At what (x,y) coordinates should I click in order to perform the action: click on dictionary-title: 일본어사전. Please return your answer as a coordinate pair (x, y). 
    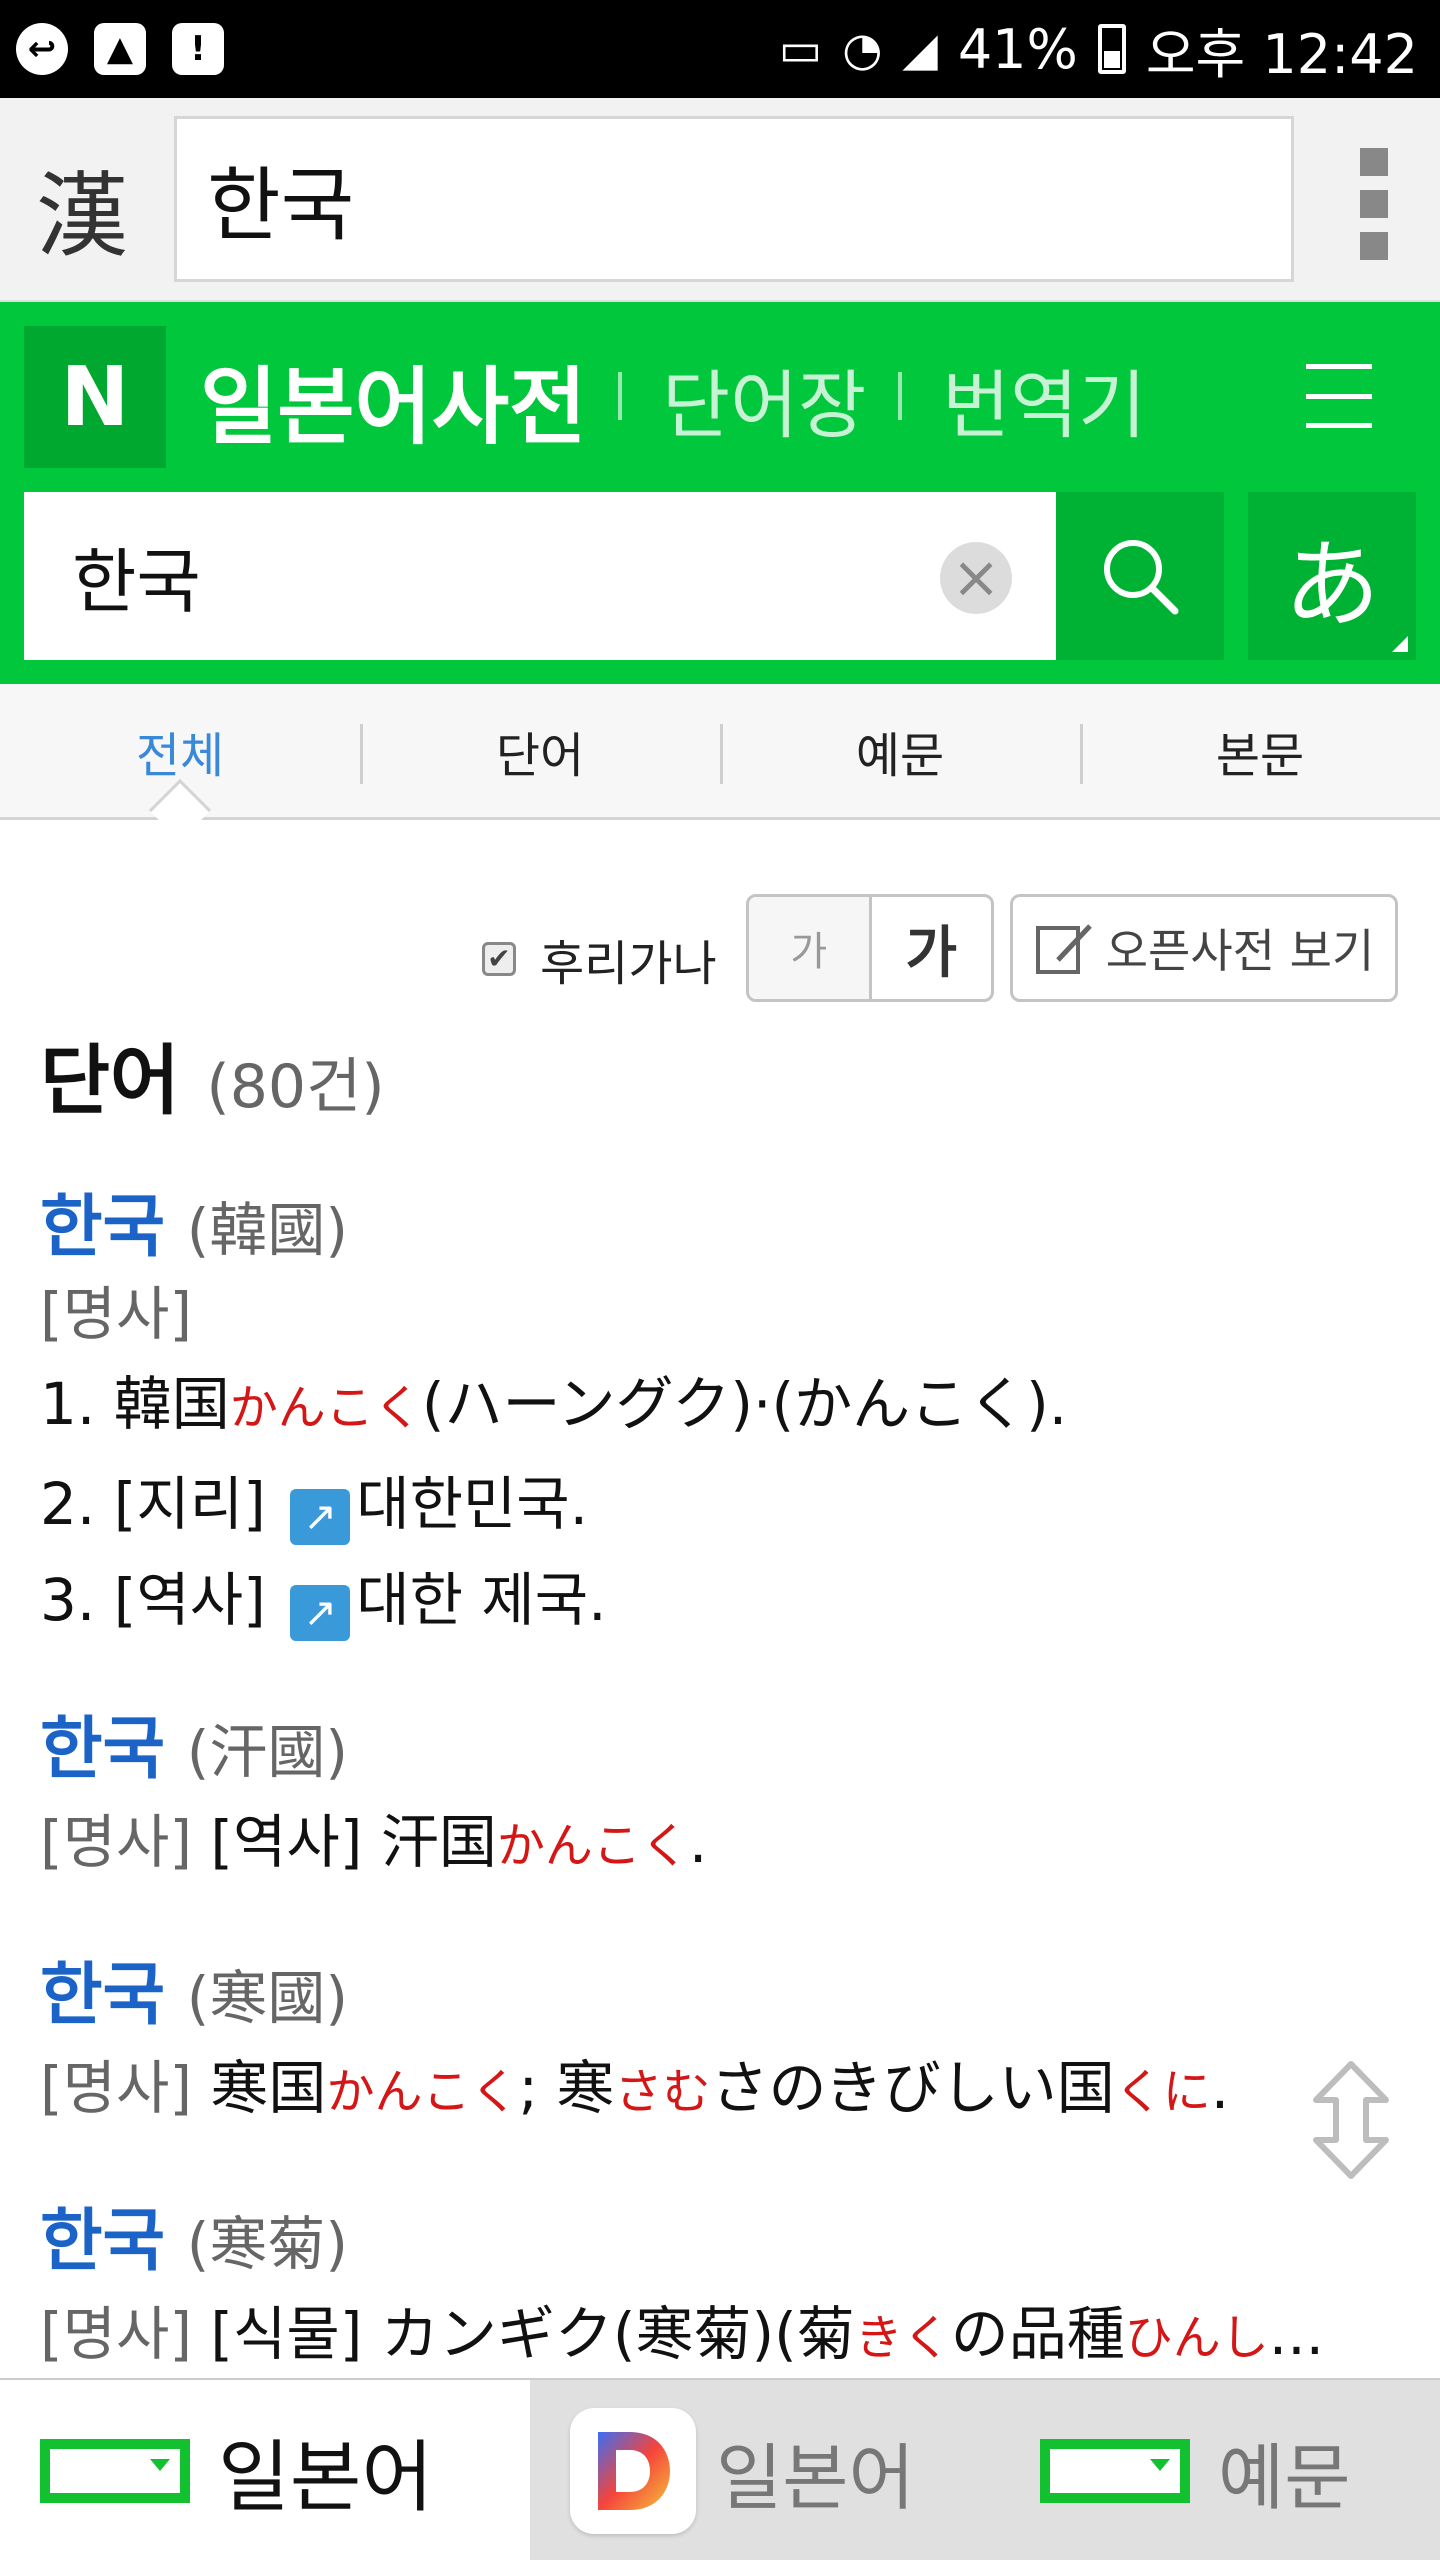
    Looking at the image, I should click on (393, 400).